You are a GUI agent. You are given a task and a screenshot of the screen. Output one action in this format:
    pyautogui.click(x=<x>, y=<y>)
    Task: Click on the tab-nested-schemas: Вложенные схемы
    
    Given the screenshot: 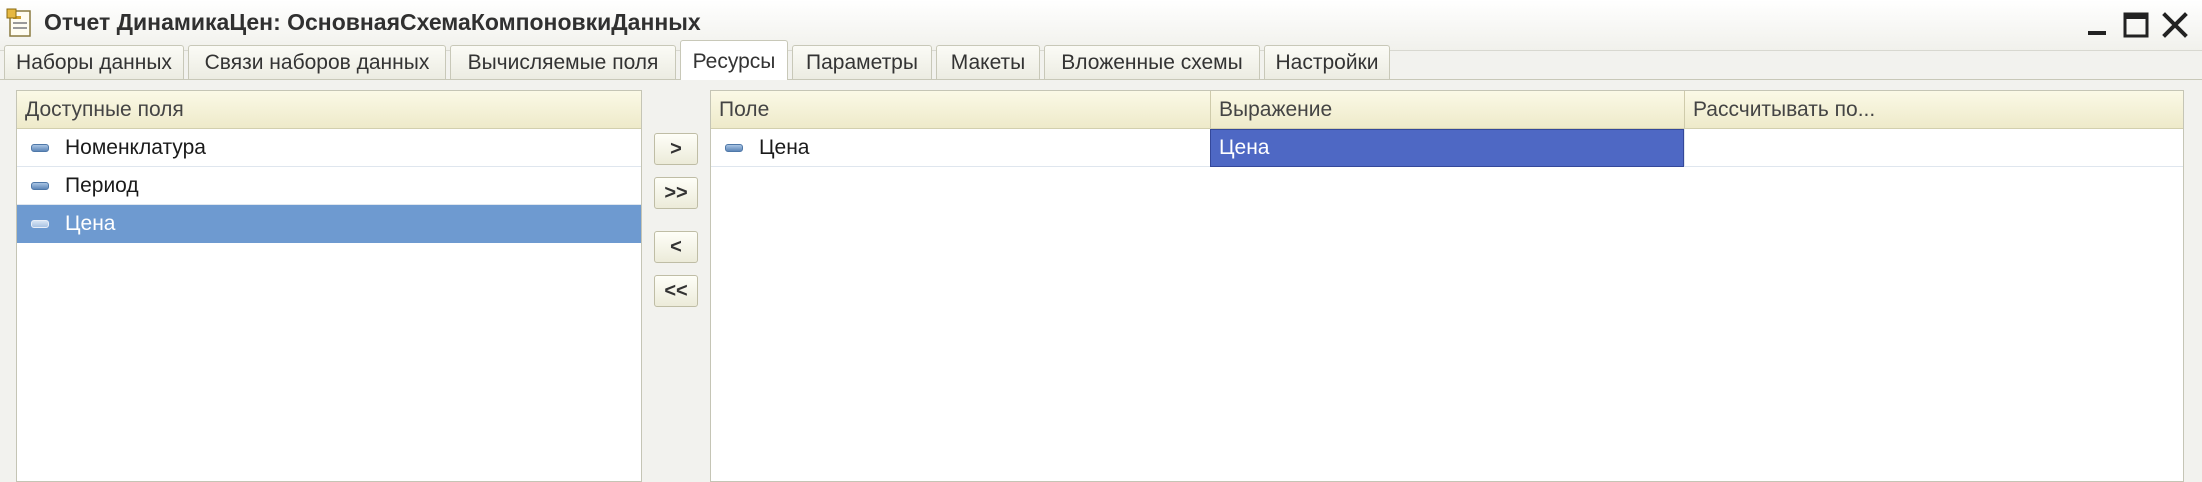 What is the action you would take?
    pyautogui.click(x=1152, y=62)
    